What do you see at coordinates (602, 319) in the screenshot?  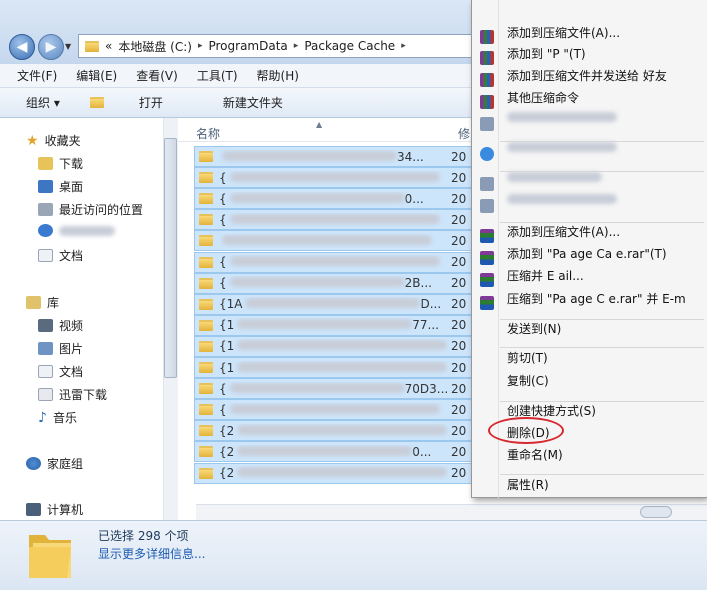 I see `menu-separator` at bounding box center [602, 319].